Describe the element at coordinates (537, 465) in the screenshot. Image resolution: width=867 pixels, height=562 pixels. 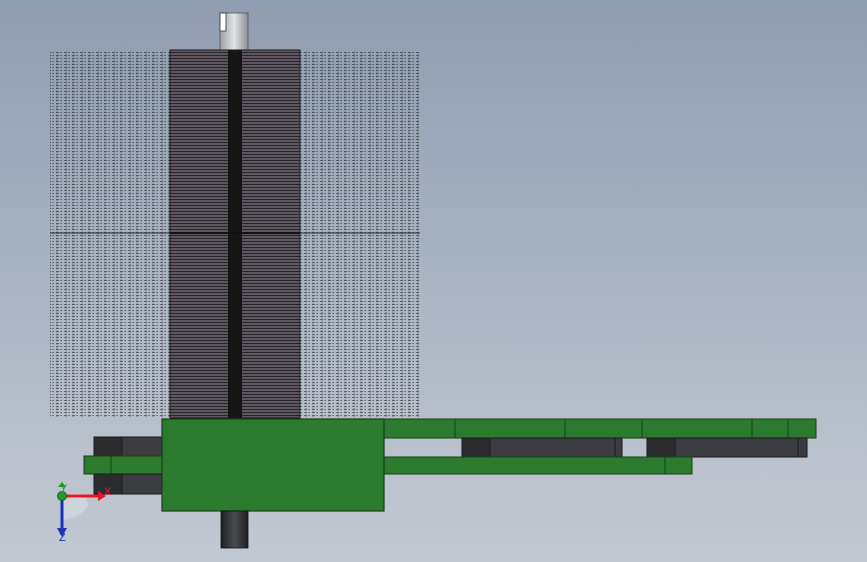
I see `right-lower-rail` at that location.